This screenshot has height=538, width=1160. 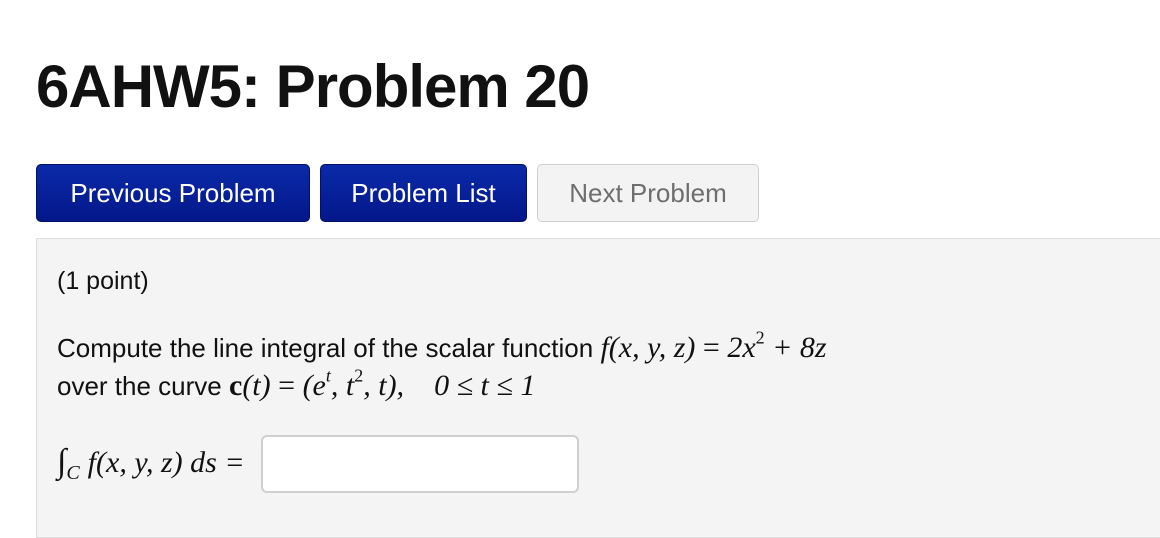 I want to click on next-problem-button: Next Problem, so click(x=648, y=193).